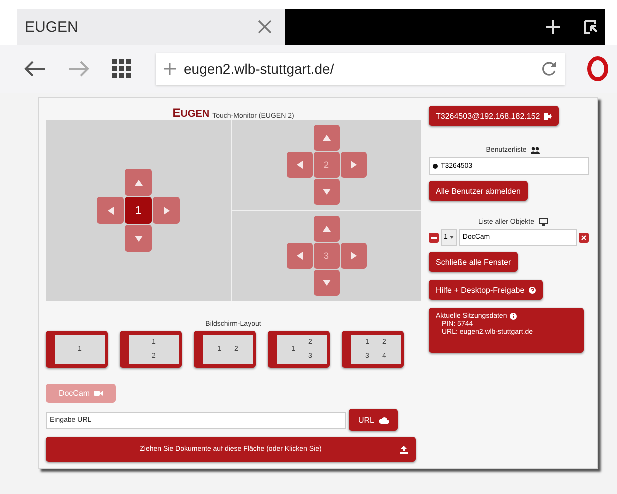  I want to click on address-field: eugen2.wlb-stuttgart.de/, so click(360, 69).